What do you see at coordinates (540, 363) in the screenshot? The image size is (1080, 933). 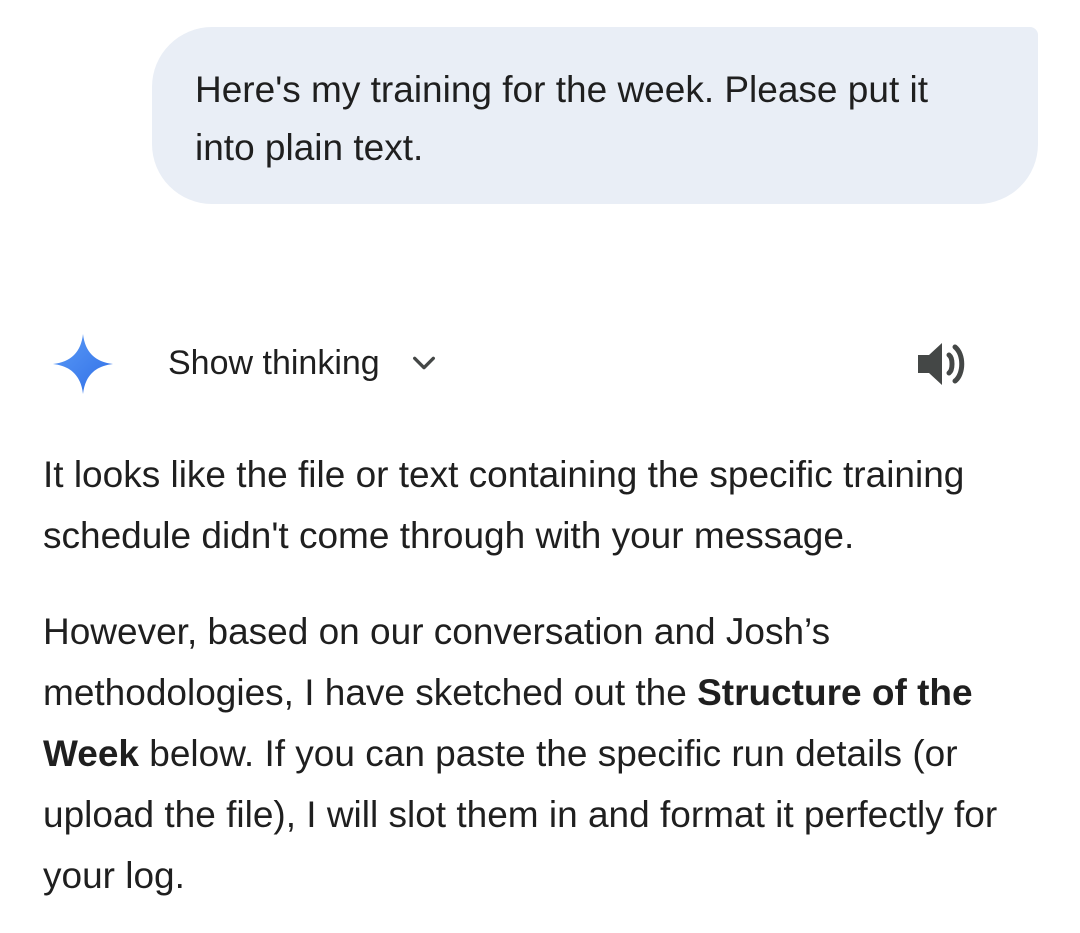 I see `response-header: Show thinking` at bounding box center [540, 363].